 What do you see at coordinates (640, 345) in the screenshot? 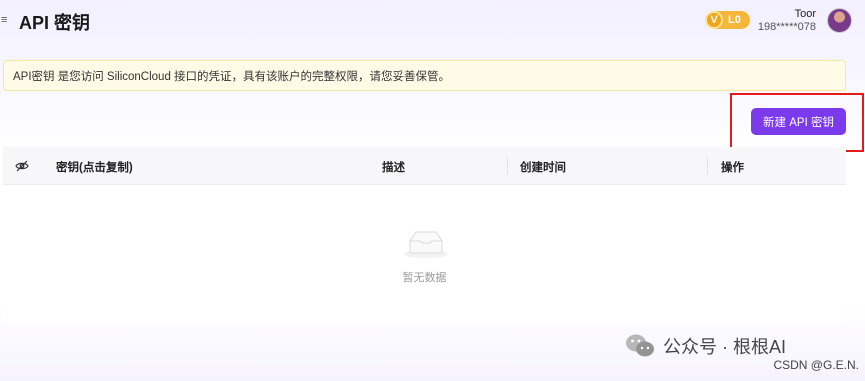
I see `wechat-icon` at bounding box center [640, 345].